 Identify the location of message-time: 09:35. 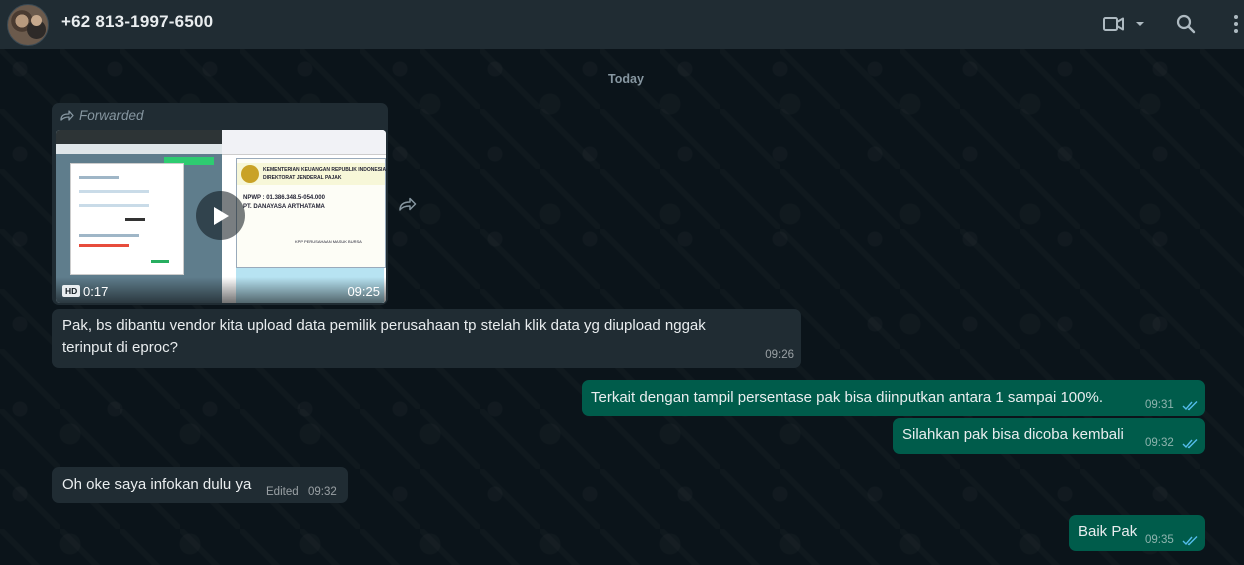
(1159, 540).